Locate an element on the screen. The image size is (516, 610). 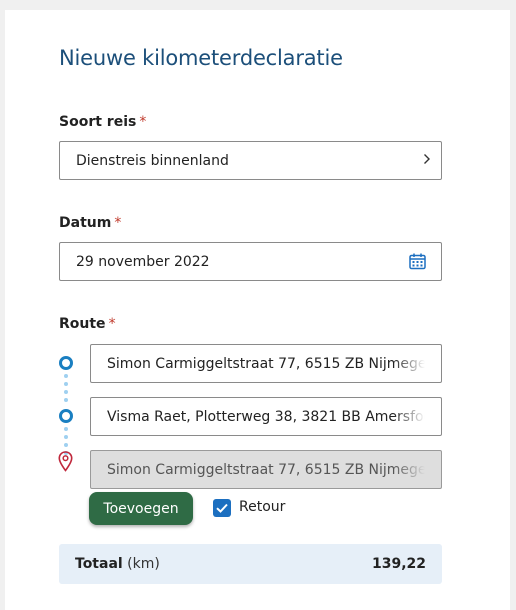
trip-type-select: Dienstreis binnenland is located at coordinates (250, 160).